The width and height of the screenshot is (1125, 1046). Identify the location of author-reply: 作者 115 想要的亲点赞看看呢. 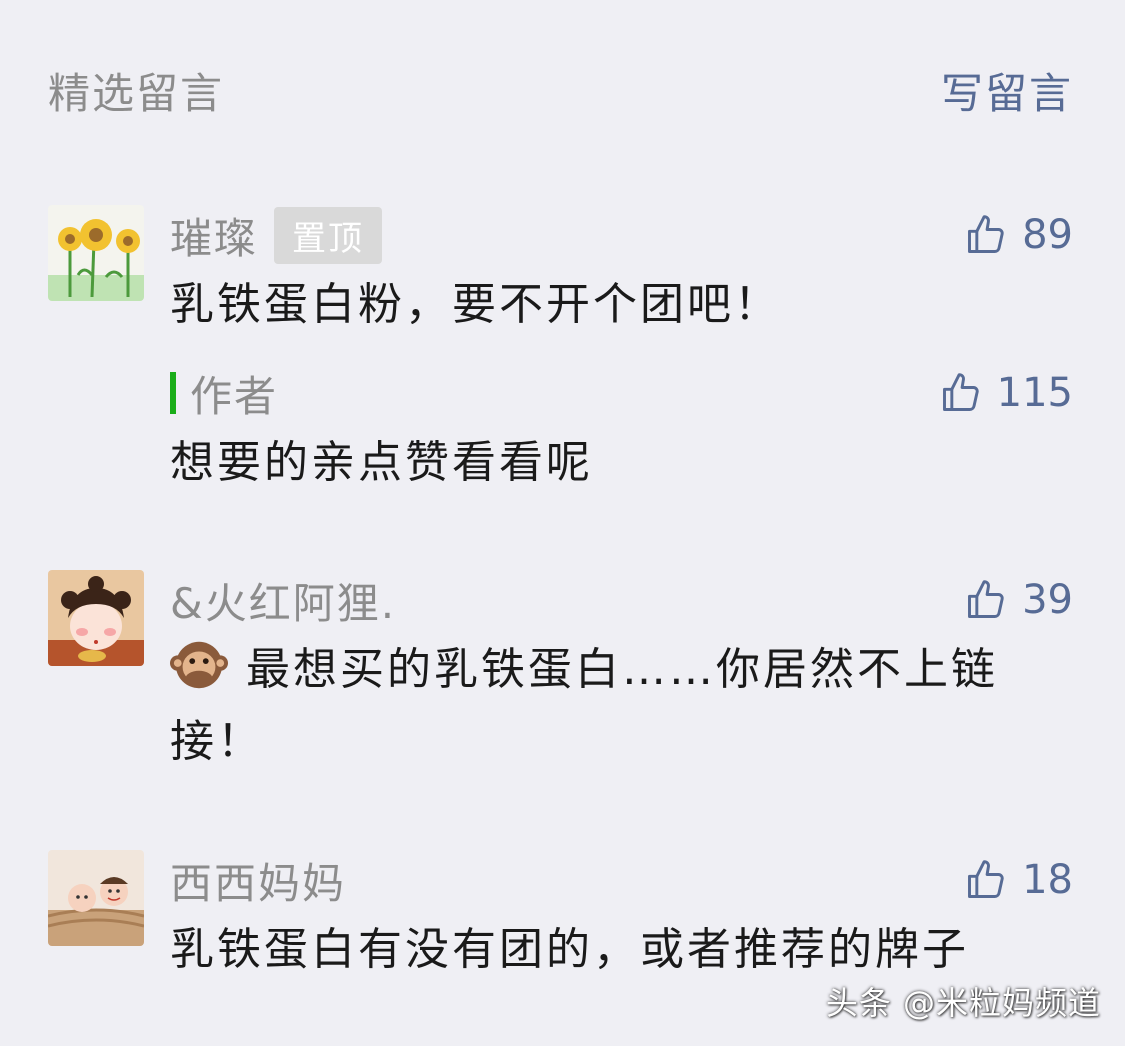
(621, 431).